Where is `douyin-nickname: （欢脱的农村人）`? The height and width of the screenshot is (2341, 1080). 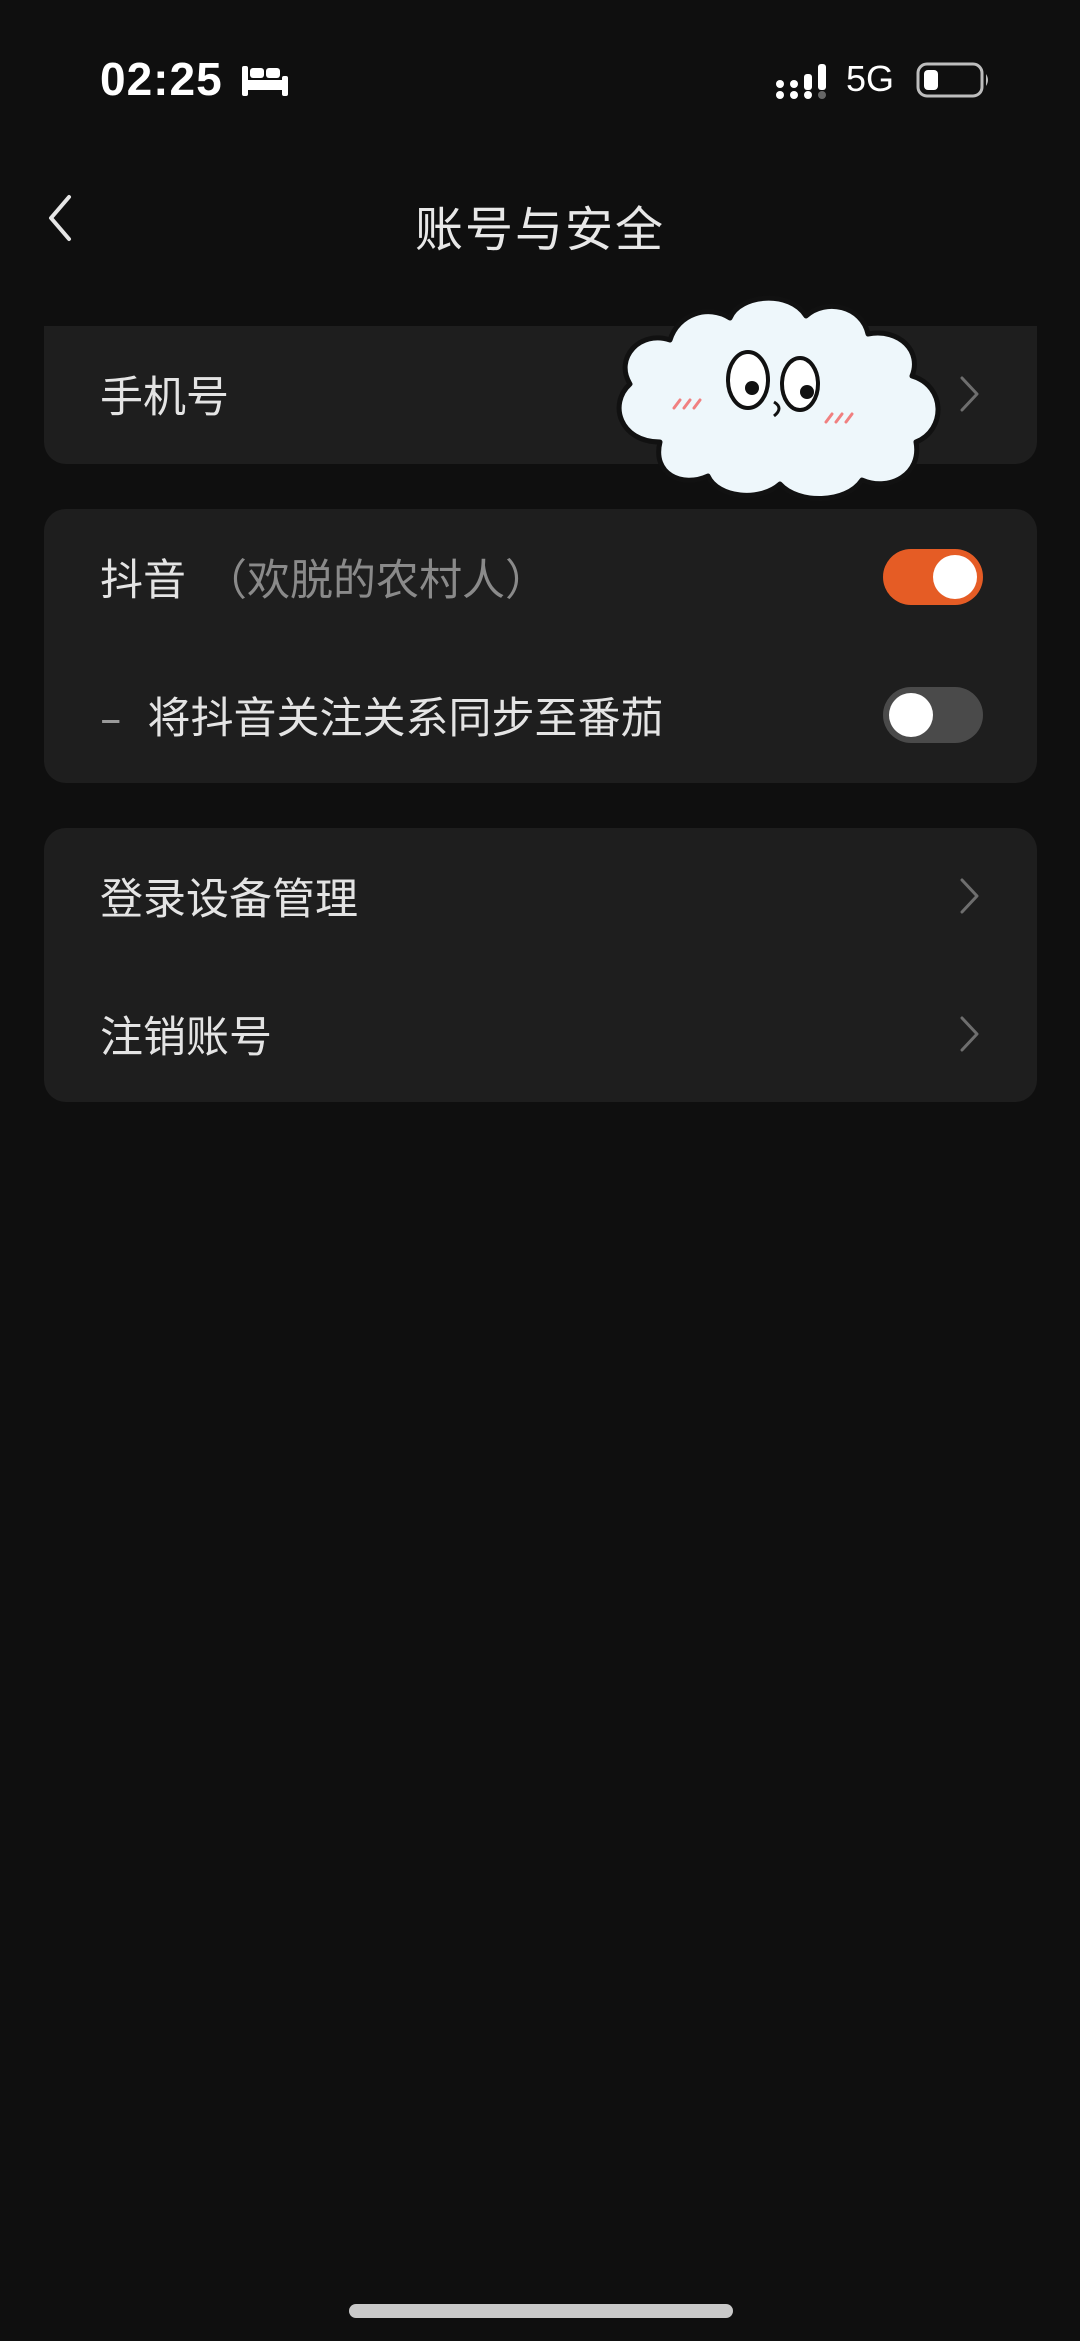
douyin-nickname: （欢脱的农村人） is located at coordinates (376, 581).